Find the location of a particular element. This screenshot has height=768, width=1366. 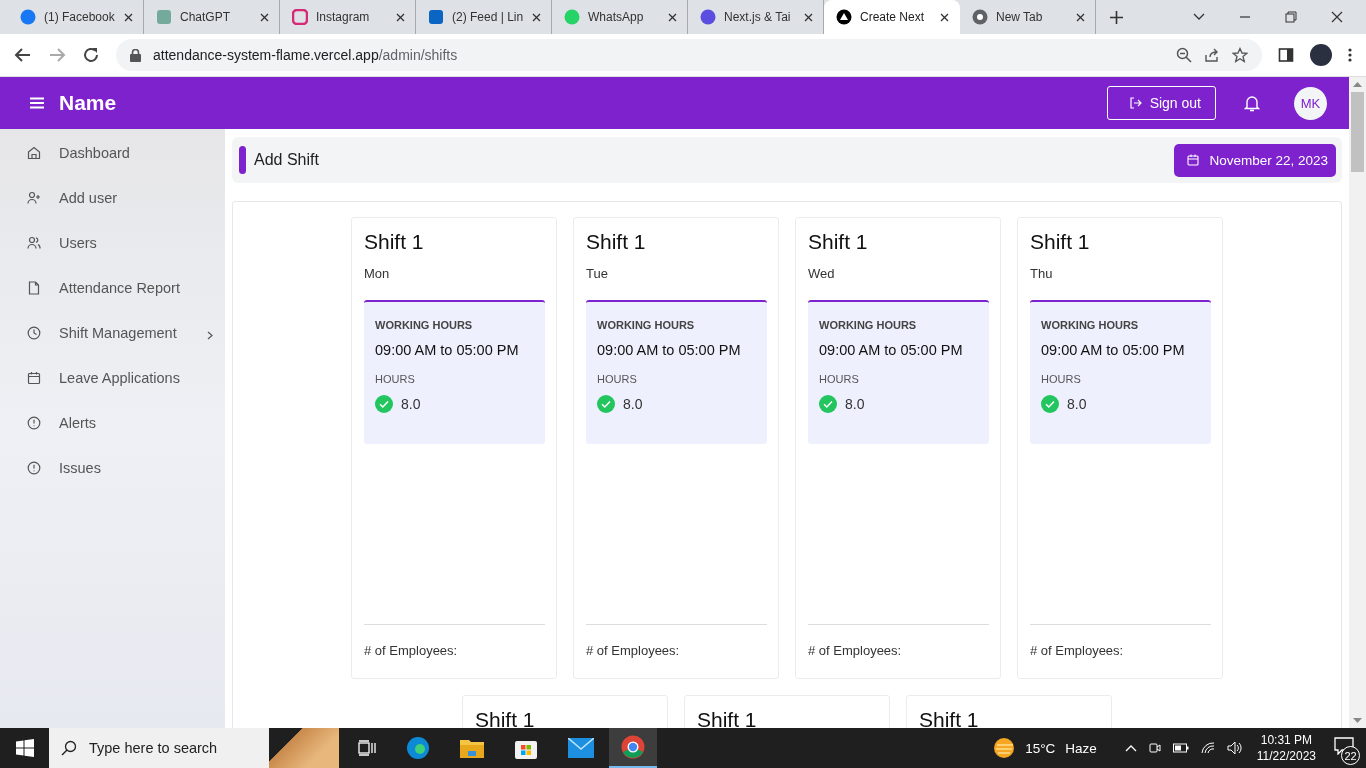

sign-out-icon is located at coordinates (1135, 103).